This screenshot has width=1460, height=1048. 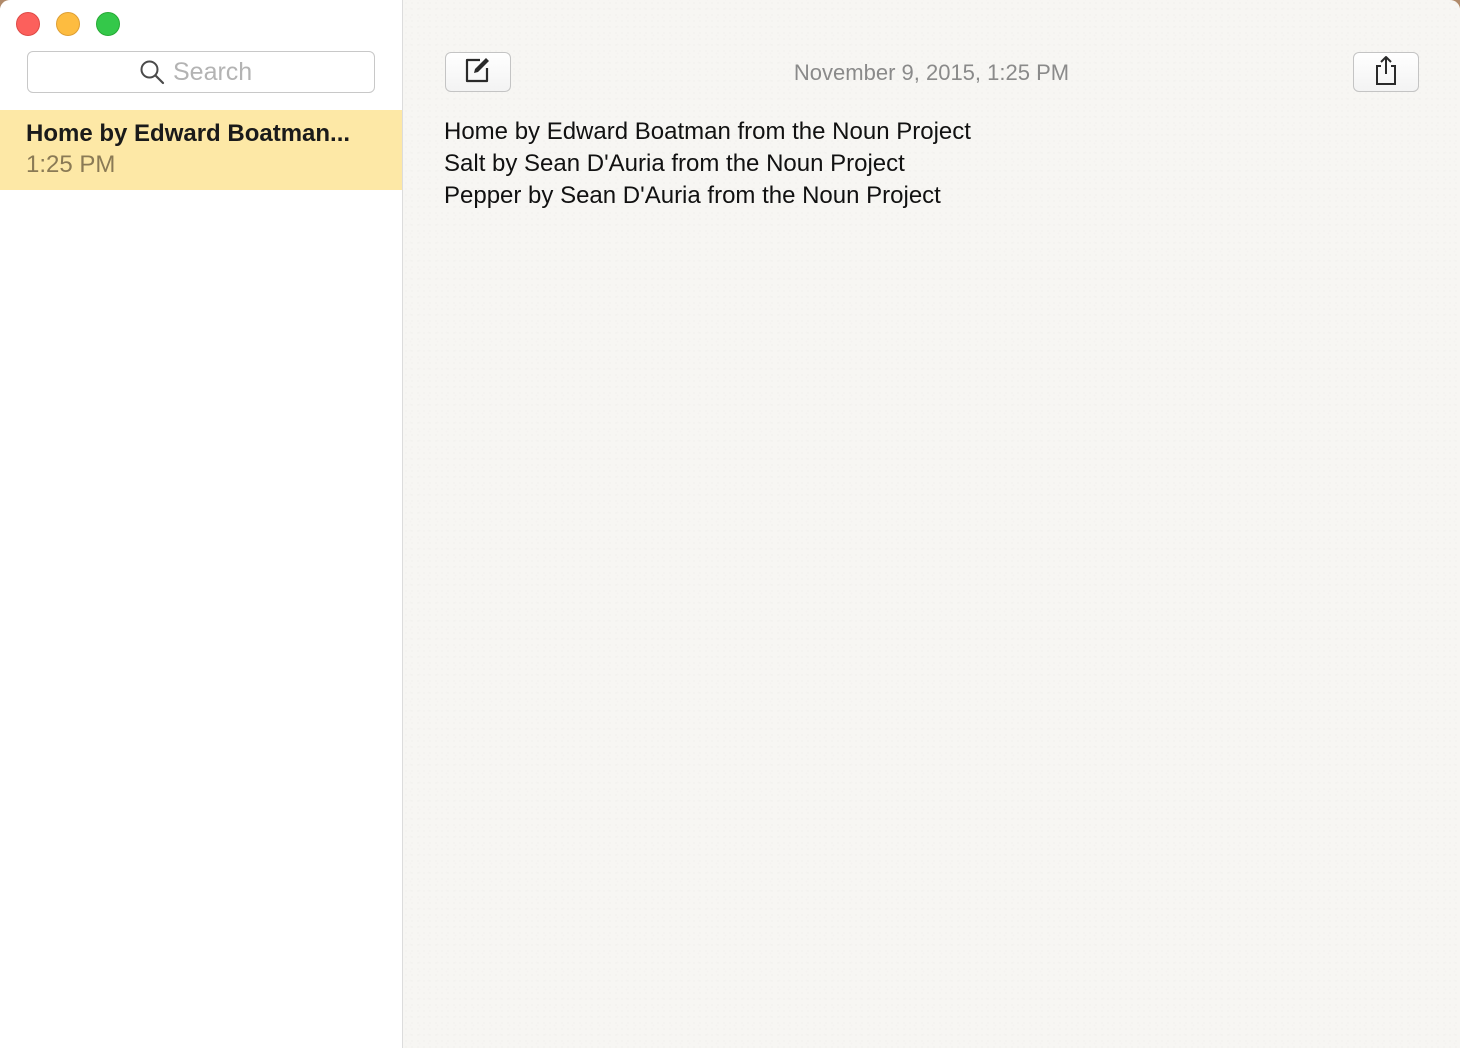 What do you see at coordinates (931, 72) in the screenshot?
I see `note-date: November 9, 2015, 1:25 PM` at bounding box center [931, 72].